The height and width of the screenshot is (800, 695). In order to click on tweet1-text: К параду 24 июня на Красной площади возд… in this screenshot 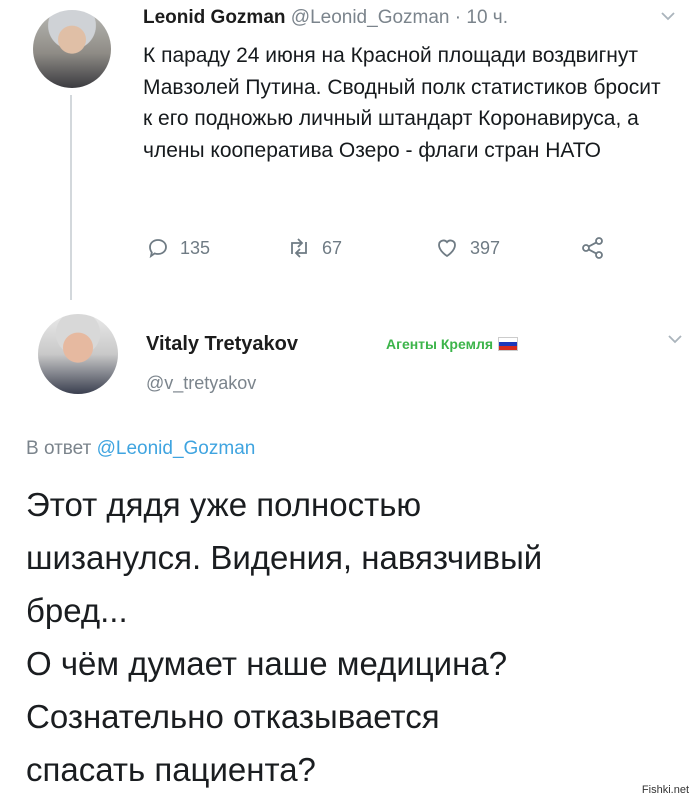, I will do `click(402, 103)`.